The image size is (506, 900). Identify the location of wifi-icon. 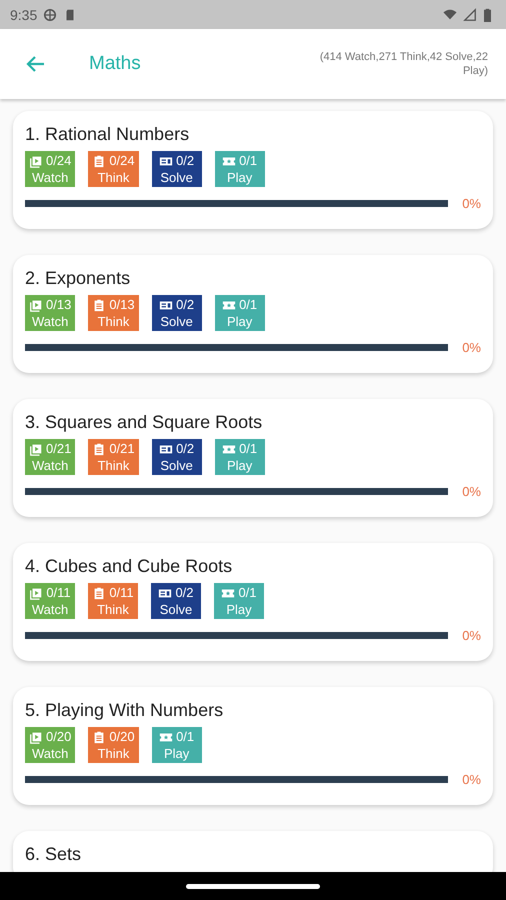
(450, 15).